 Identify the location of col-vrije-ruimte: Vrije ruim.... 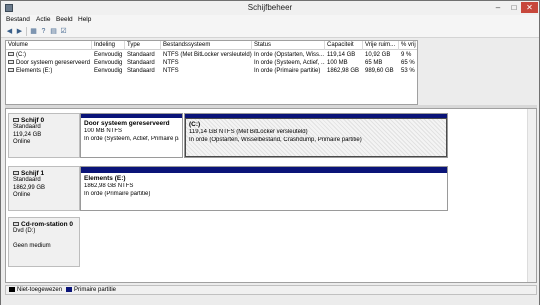
(381, 45).